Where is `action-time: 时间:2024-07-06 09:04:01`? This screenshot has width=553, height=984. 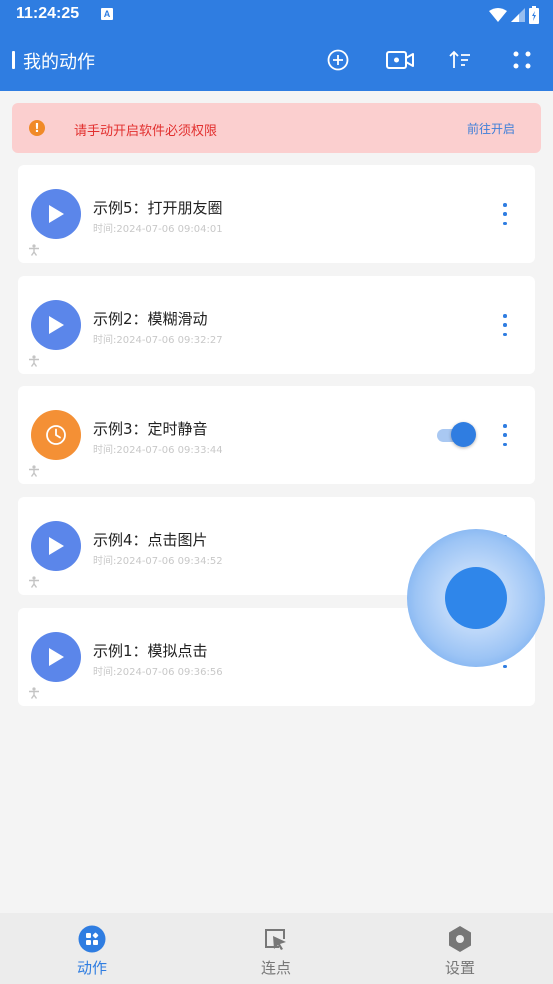 action-time: 时间:2024-07-06 09:04:01 is located at coordinates (158, 229).